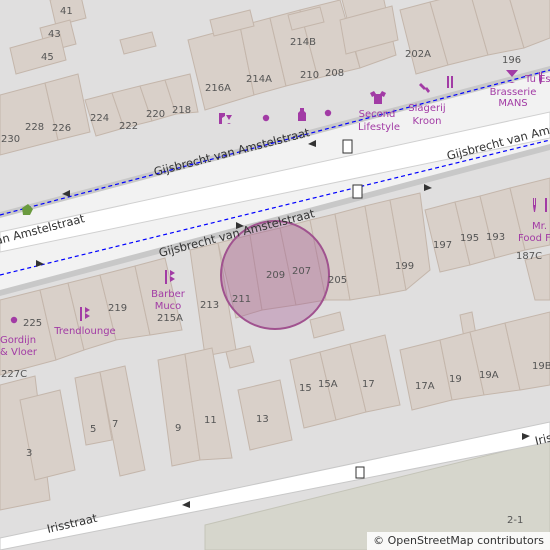 This screenshot has height=550, width=550. Describe the element at coordinates (534, 238) in the screenshot. I see `poi-label: Food F` at that location.